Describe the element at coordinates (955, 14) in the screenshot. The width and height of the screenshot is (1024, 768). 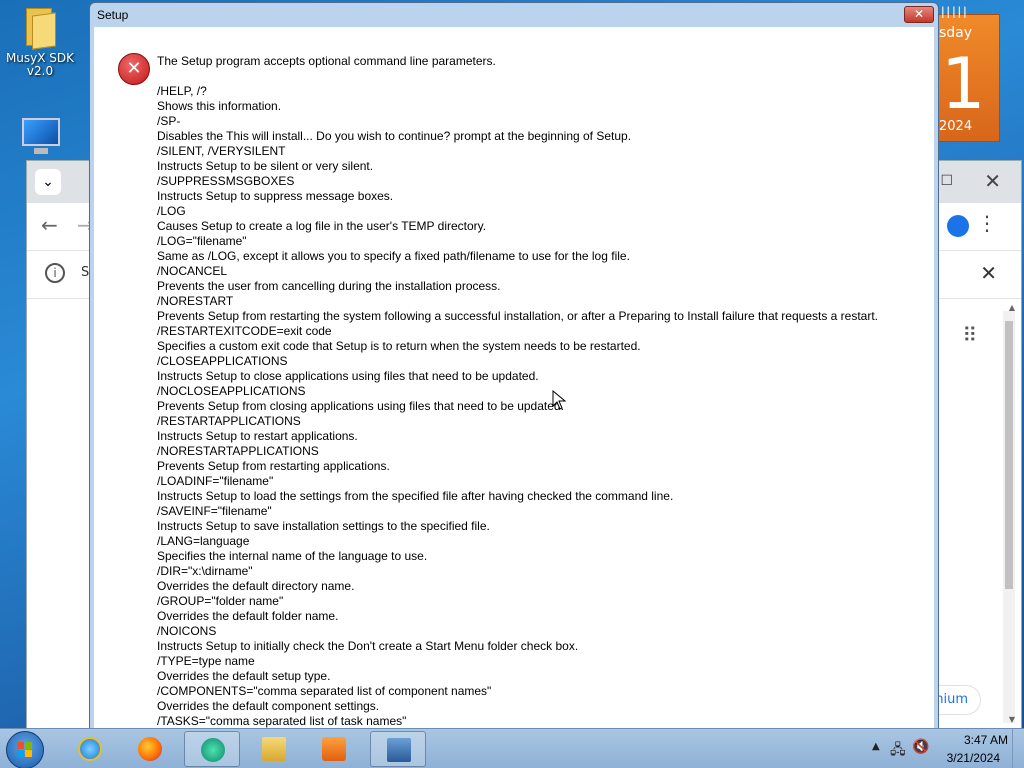
I see `calendar-rings-icon: ꟾꟾꟾꟾꟾ` at that location.